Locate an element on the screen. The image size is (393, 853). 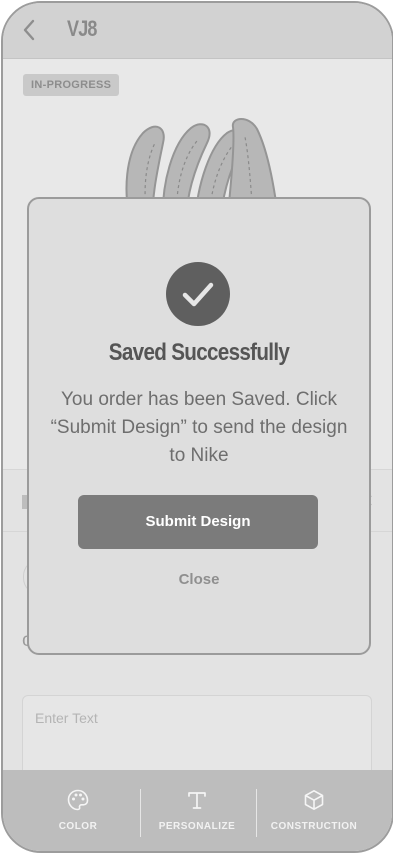
page-title: VJ8 is located at coordinates (82, 28).